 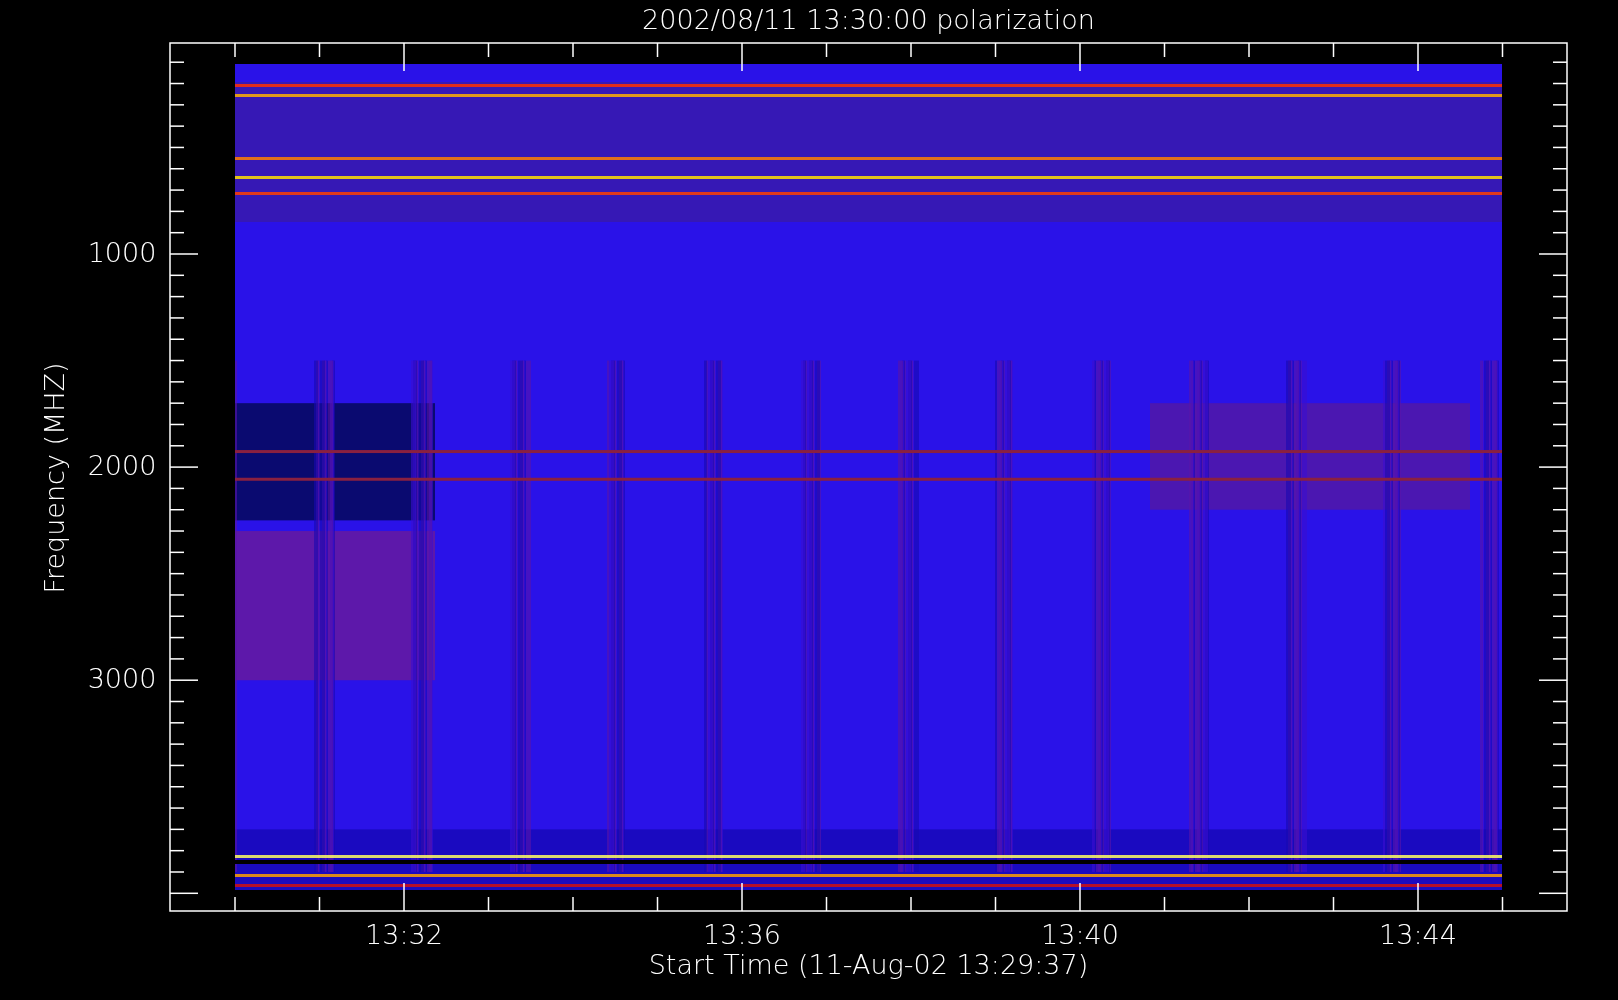 I want to click on plot-title: 2002/08/11 13:30:00 polarization, so click(x=868, y=19).